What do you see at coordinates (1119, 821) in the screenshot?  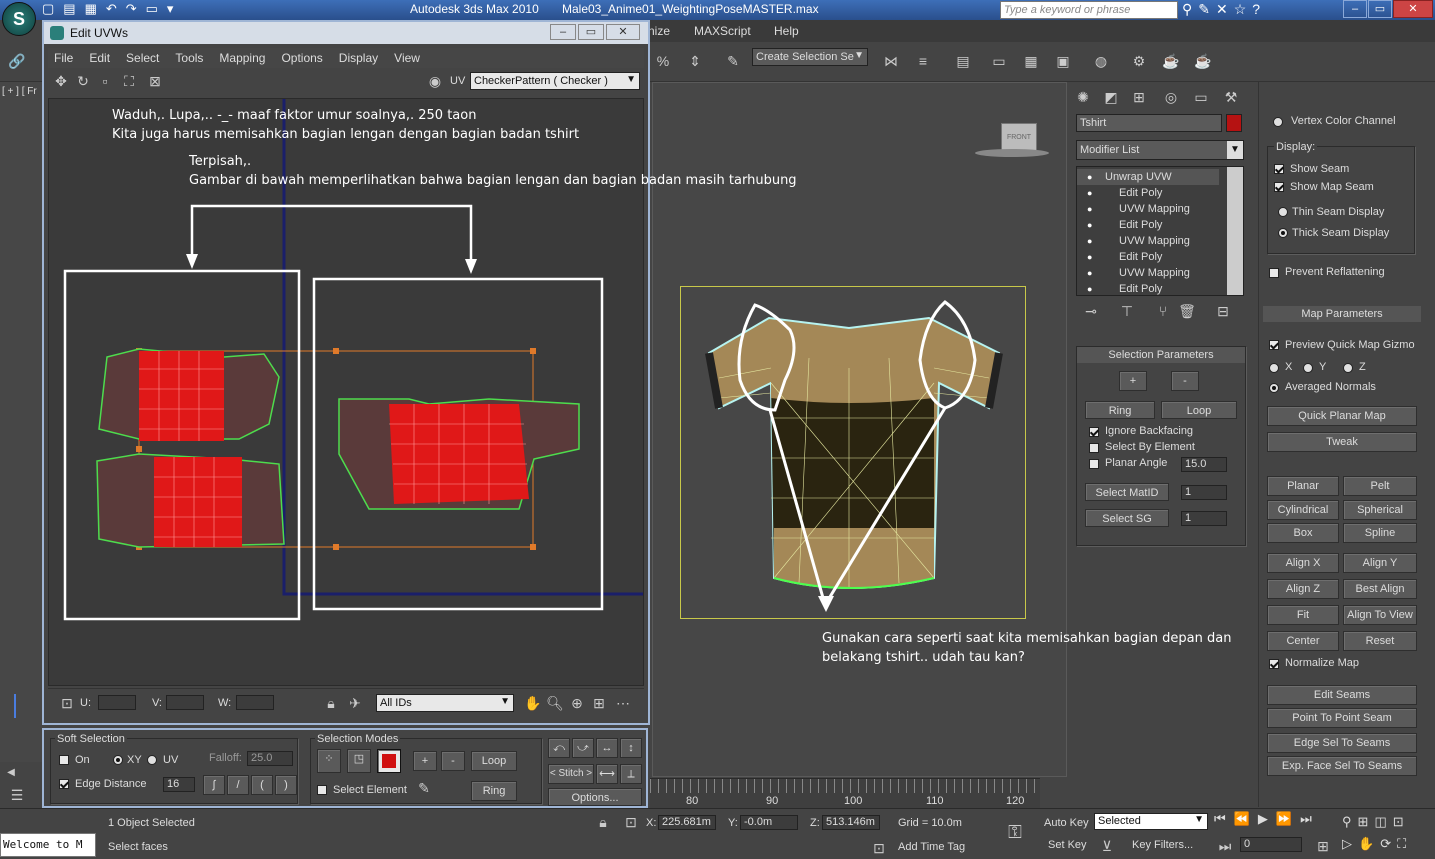 I see `key-mode-value: Selected` at bounding box center [1119, 821].